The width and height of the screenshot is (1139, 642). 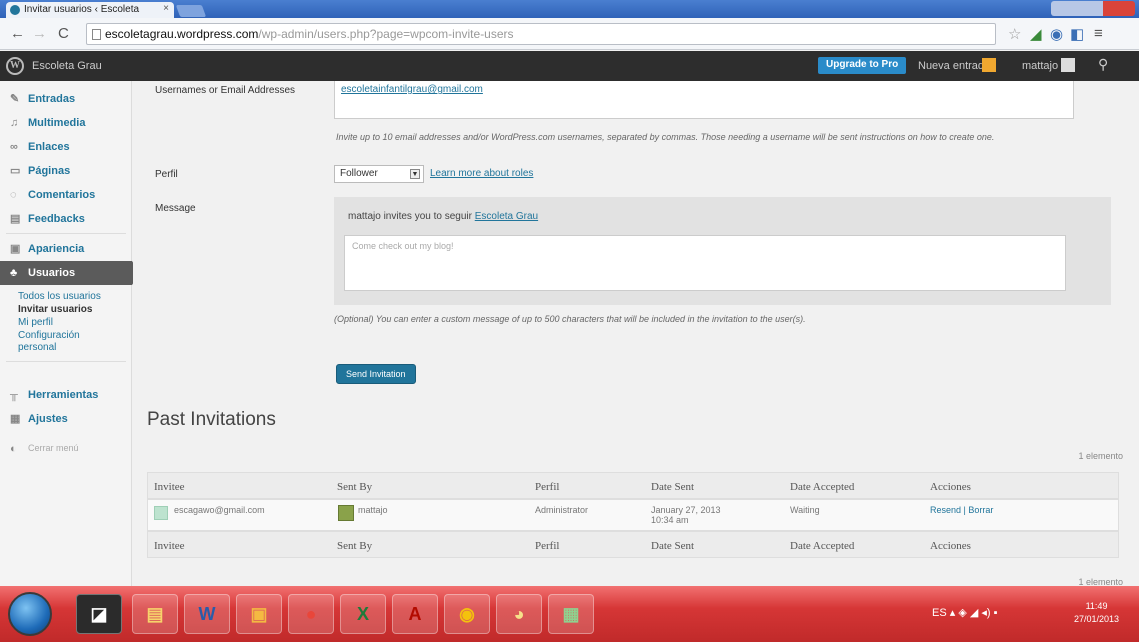 What do you see at coordinates (48, 419) in the screenshot?
I see `sidebar-item-label: Ajustes` at bounding box center [48, 419].